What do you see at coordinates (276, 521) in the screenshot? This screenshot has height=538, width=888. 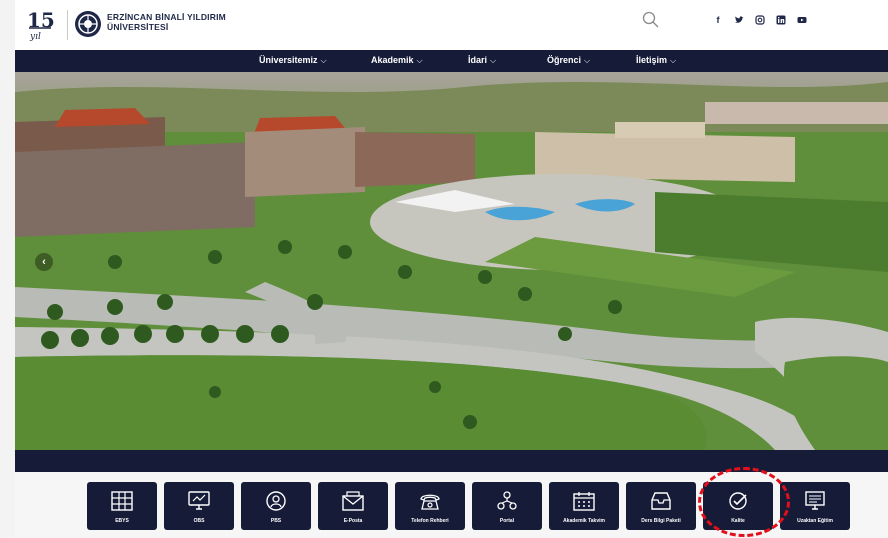 I see `quick-link-label: PBS` at bounding box center [276, 521].